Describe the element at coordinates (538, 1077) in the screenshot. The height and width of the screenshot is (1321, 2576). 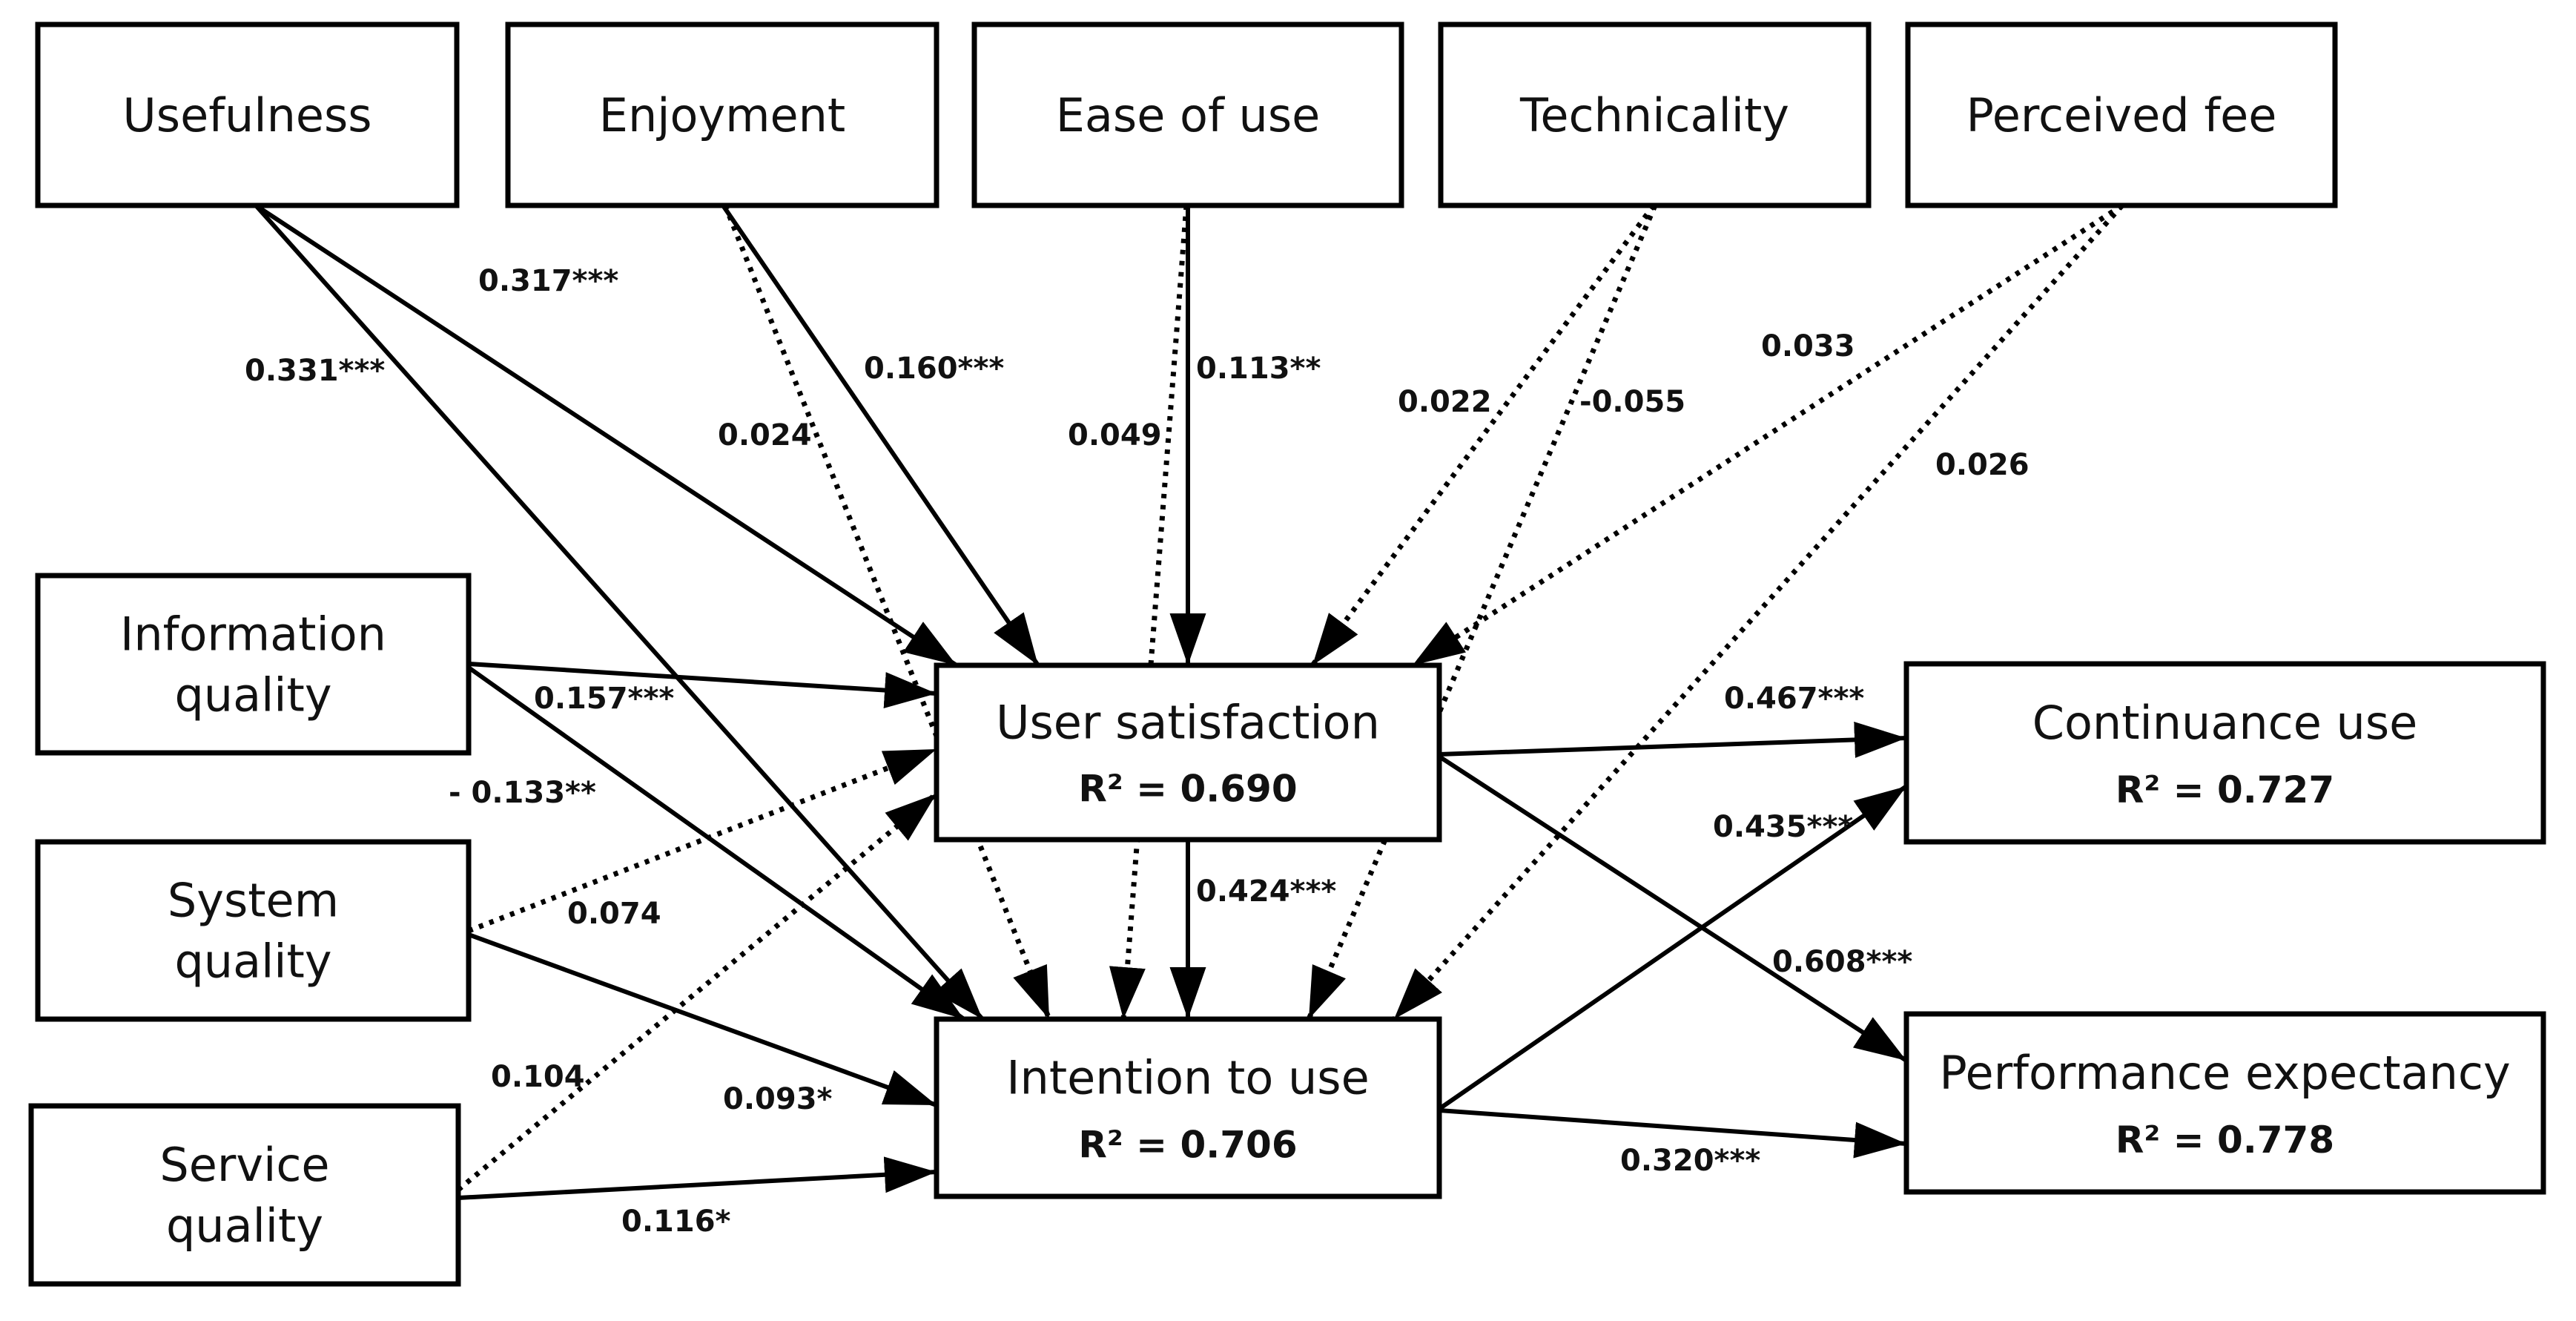
I see `path-coefficient-label: 0.104` at that location.